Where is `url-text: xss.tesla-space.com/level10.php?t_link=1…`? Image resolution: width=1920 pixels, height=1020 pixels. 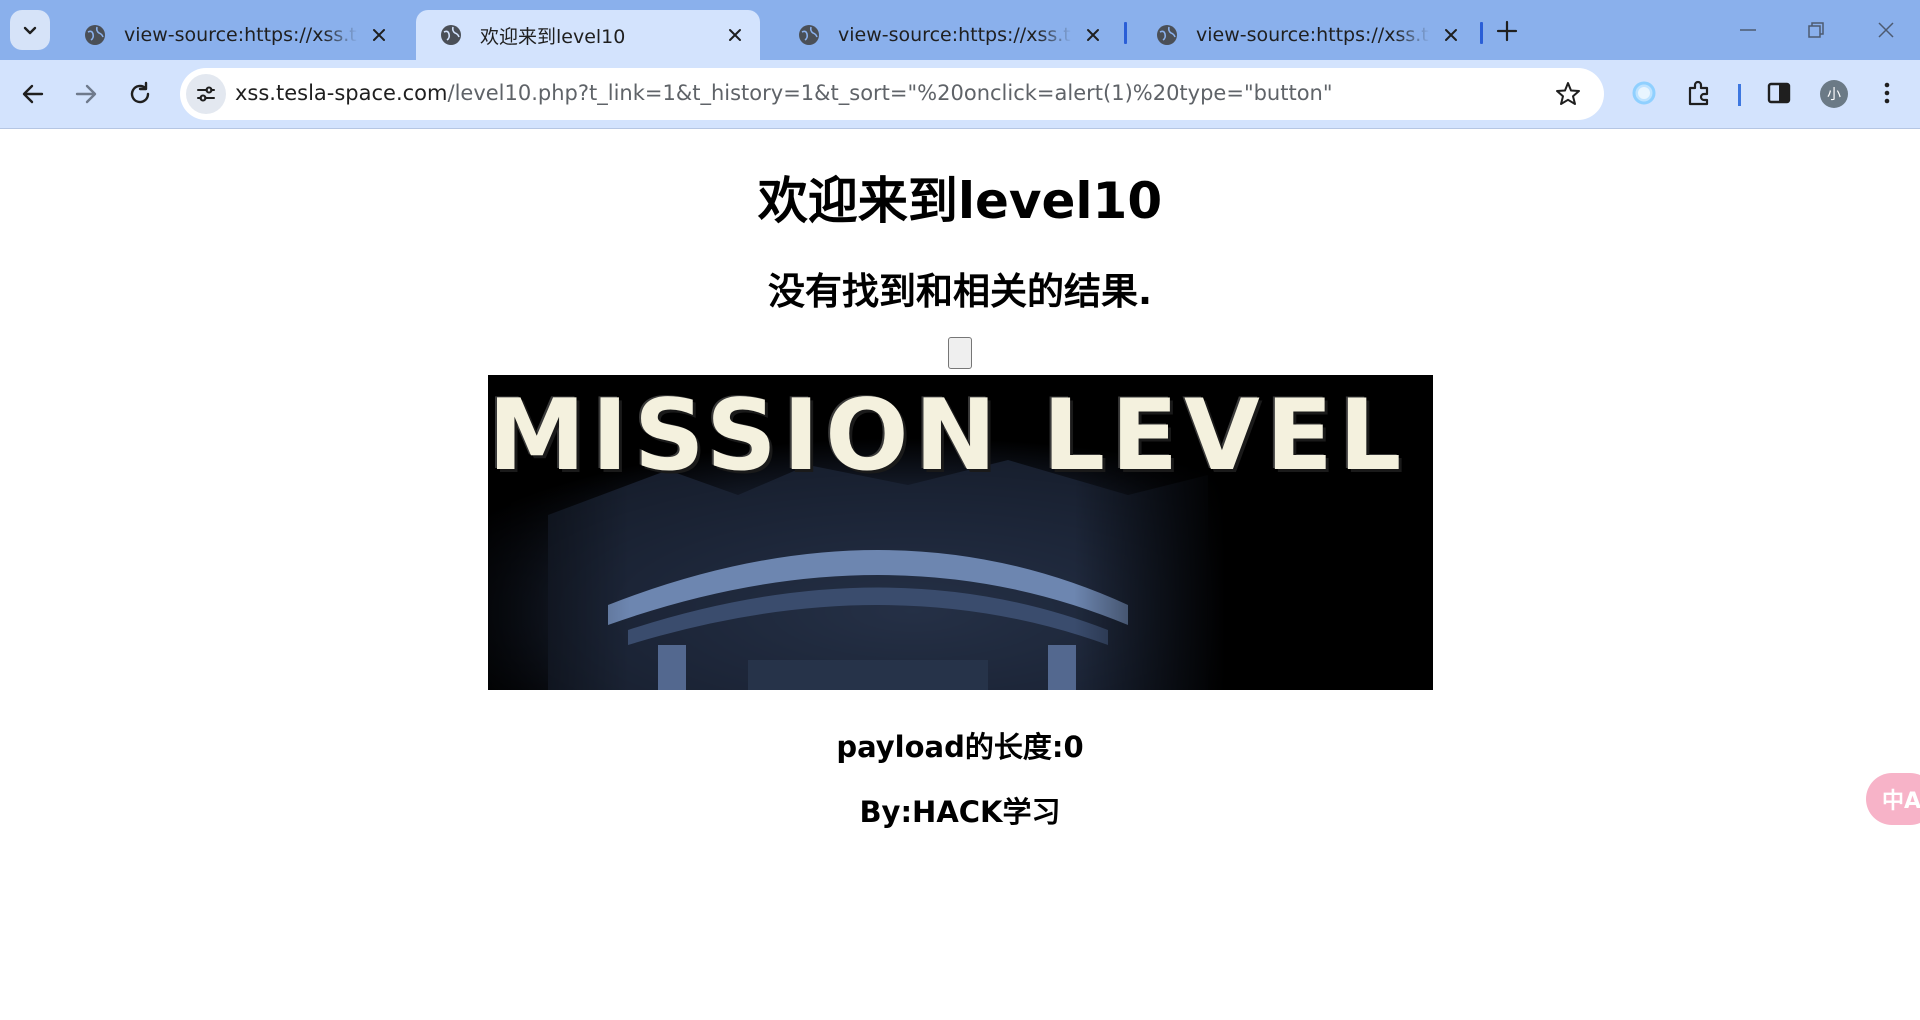 url-text: xss.tesla-space.com/level10.php?t_link=1… is located at coordinates (784, 93).